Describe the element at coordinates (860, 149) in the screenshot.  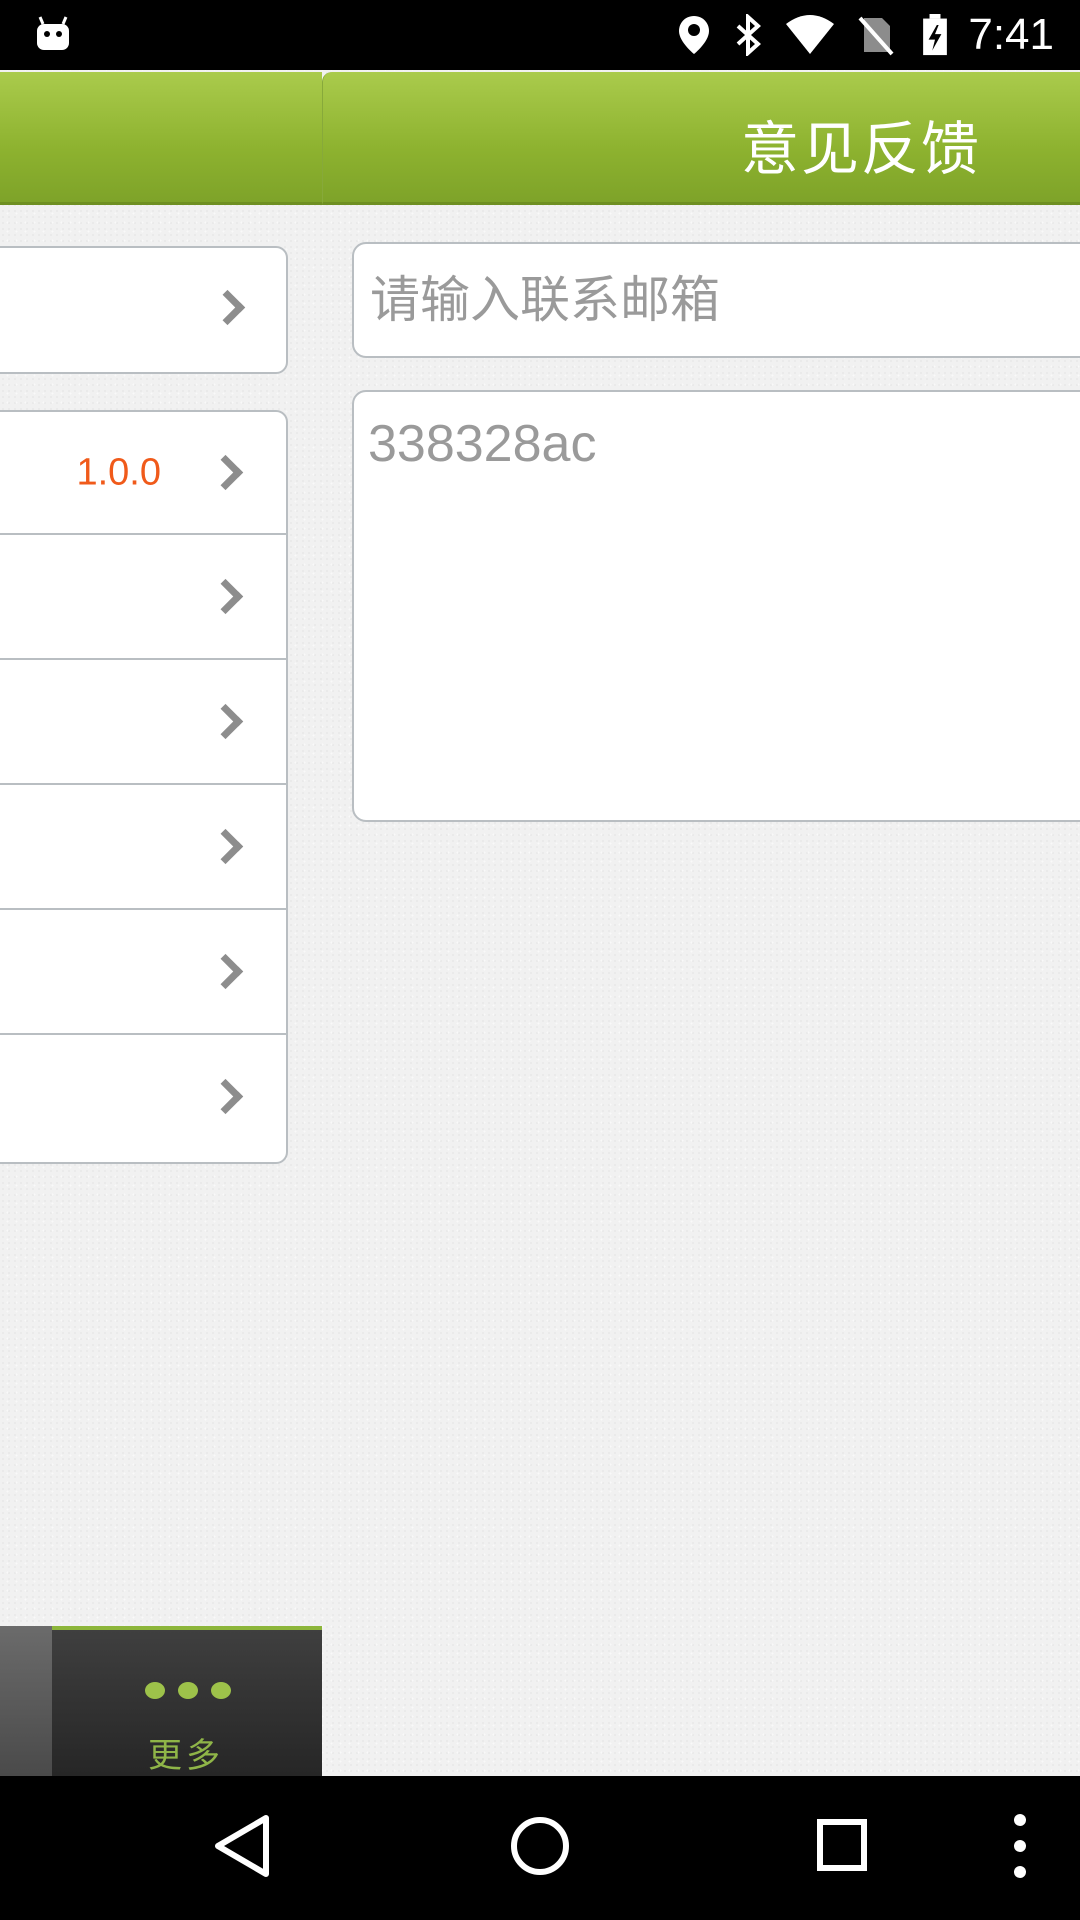
I see `page-title: 意见反馈` at that location.